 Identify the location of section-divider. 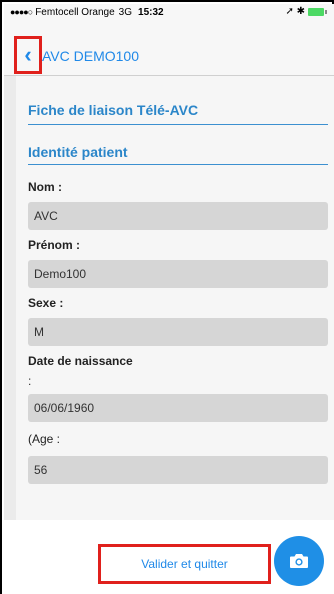
(178, 164).